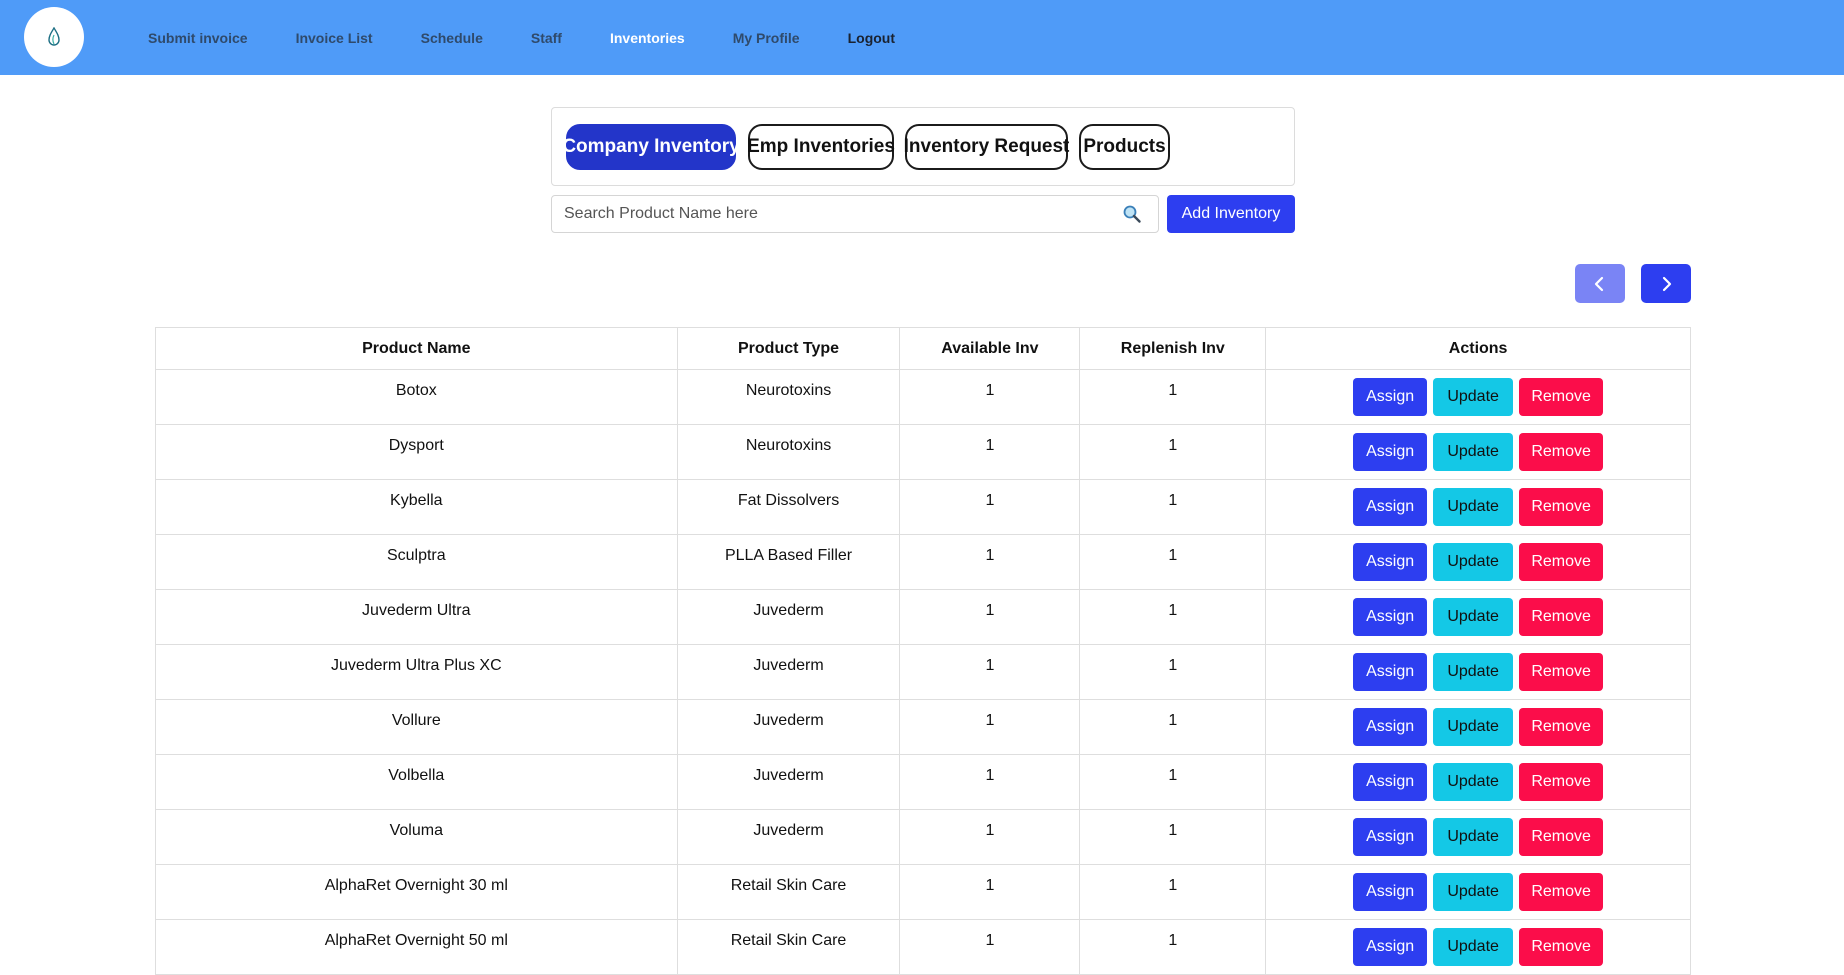  Describe the element at coordinates (1124, 147) in the screenshot. I see `tab-products: Products` at that location.